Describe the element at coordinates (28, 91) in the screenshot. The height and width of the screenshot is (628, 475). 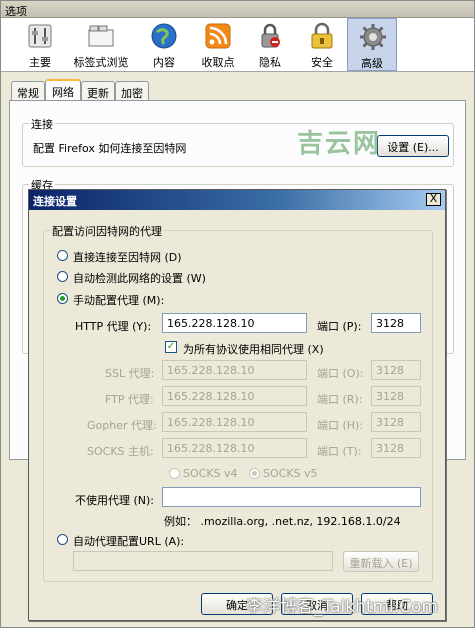
I see `tab-general: 常规` at that location.